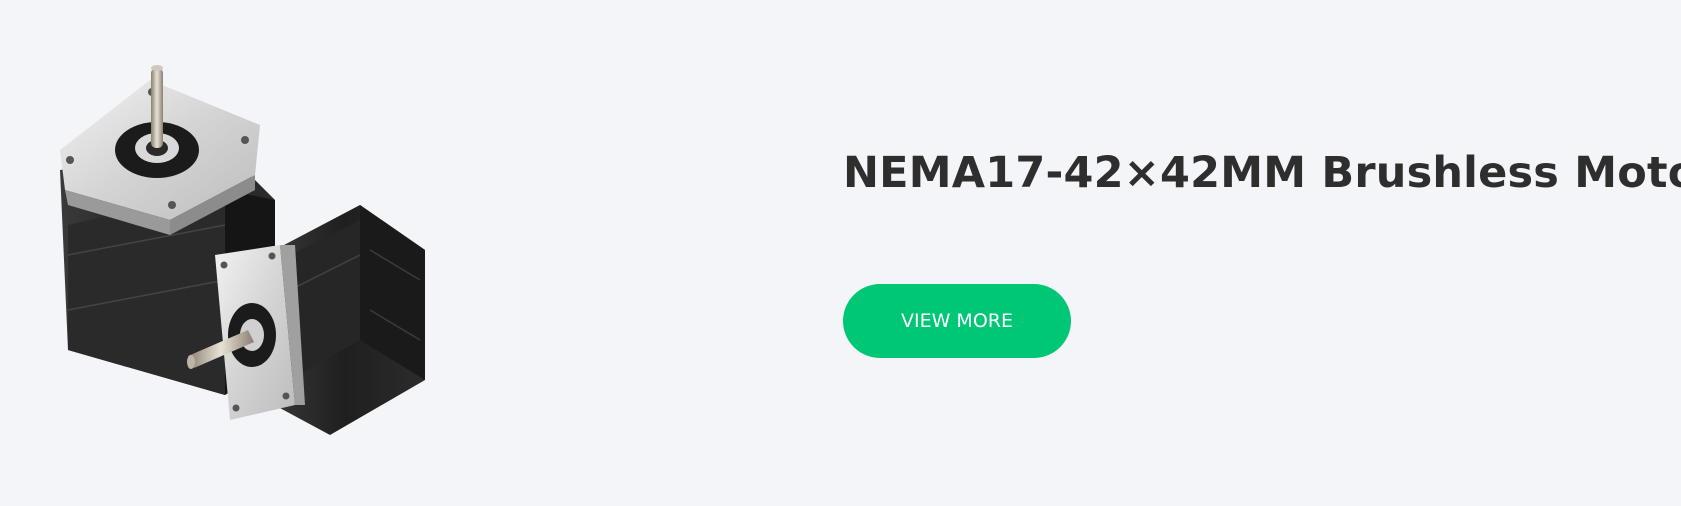 This screenshot has width=1681, height=506. I want to click on view-more-button: VIEW MORE, so click(957, 321).